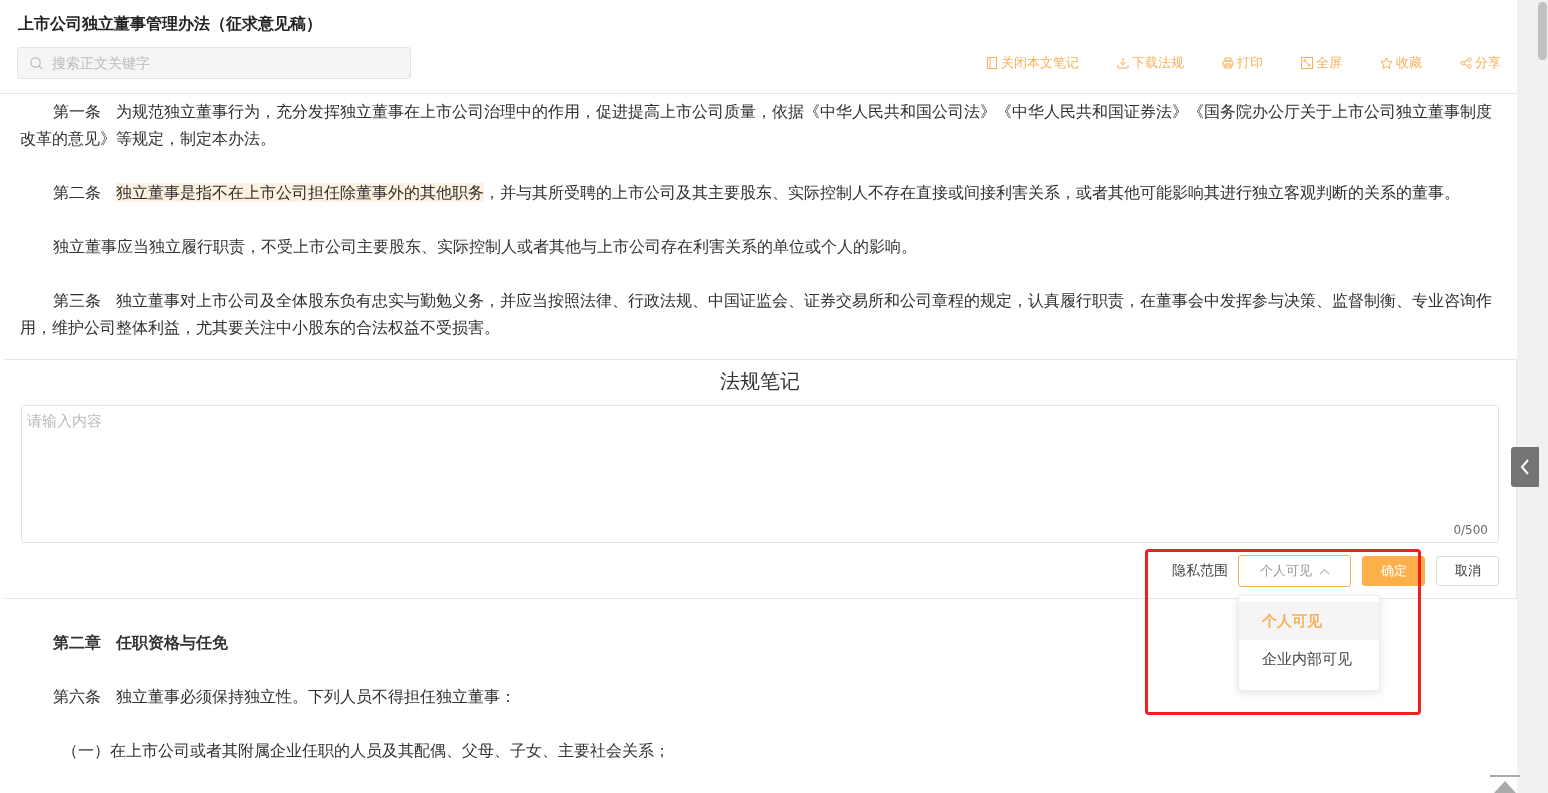 The height and width of the screenshot is (793, 1548). What do you see at coordinates (992, 63) in the screenshot?
I see `note-icon` at bounding box center [992, 63].